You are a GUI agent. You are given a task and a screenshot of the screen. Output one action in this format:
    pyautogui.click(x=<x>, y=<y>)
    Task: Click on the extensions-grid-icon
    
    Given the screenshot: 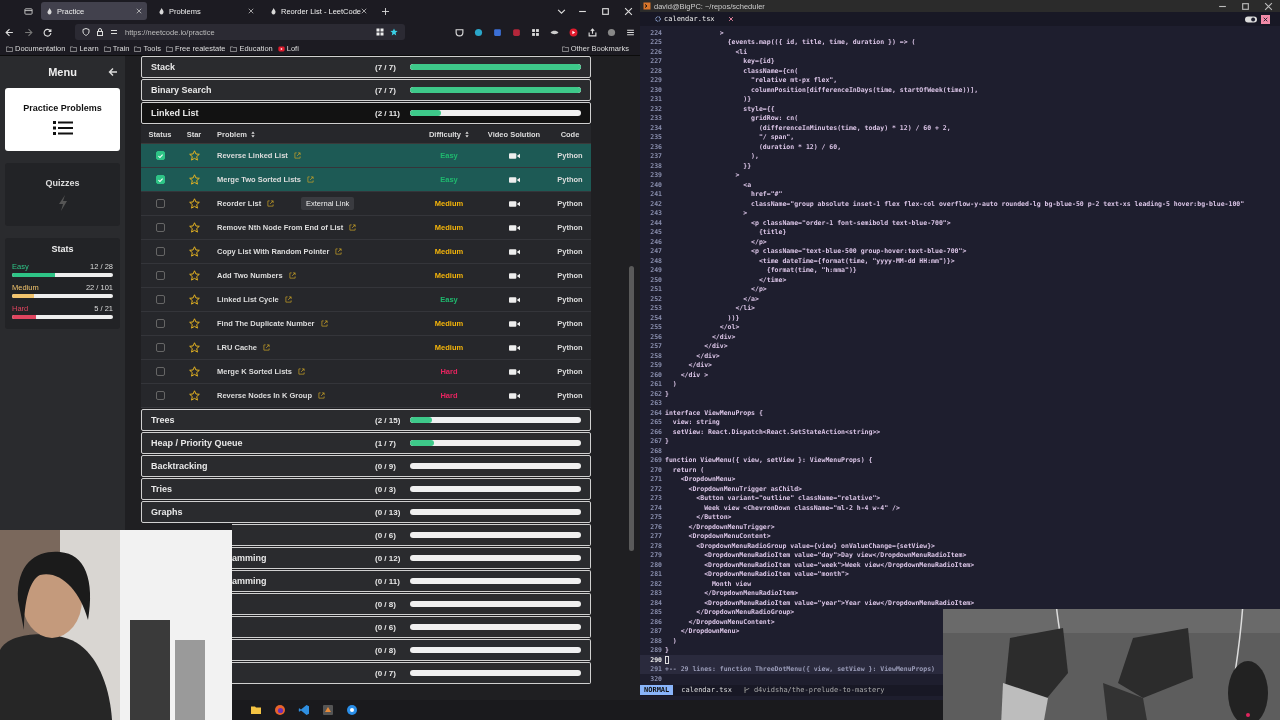 What is the action you would take?
    pyautogui.click(x=535, y=32)
    